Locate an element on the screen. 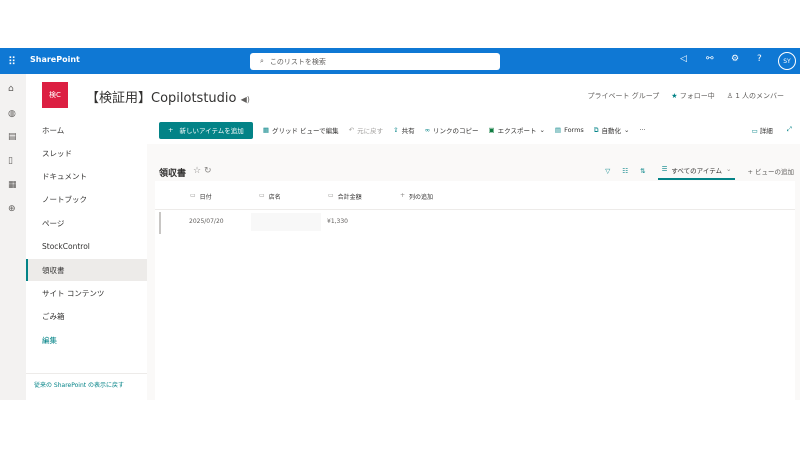 The width and height of the screenshot is (800, 450). excel-icon: ▣ is located at coordinates (491, 130).